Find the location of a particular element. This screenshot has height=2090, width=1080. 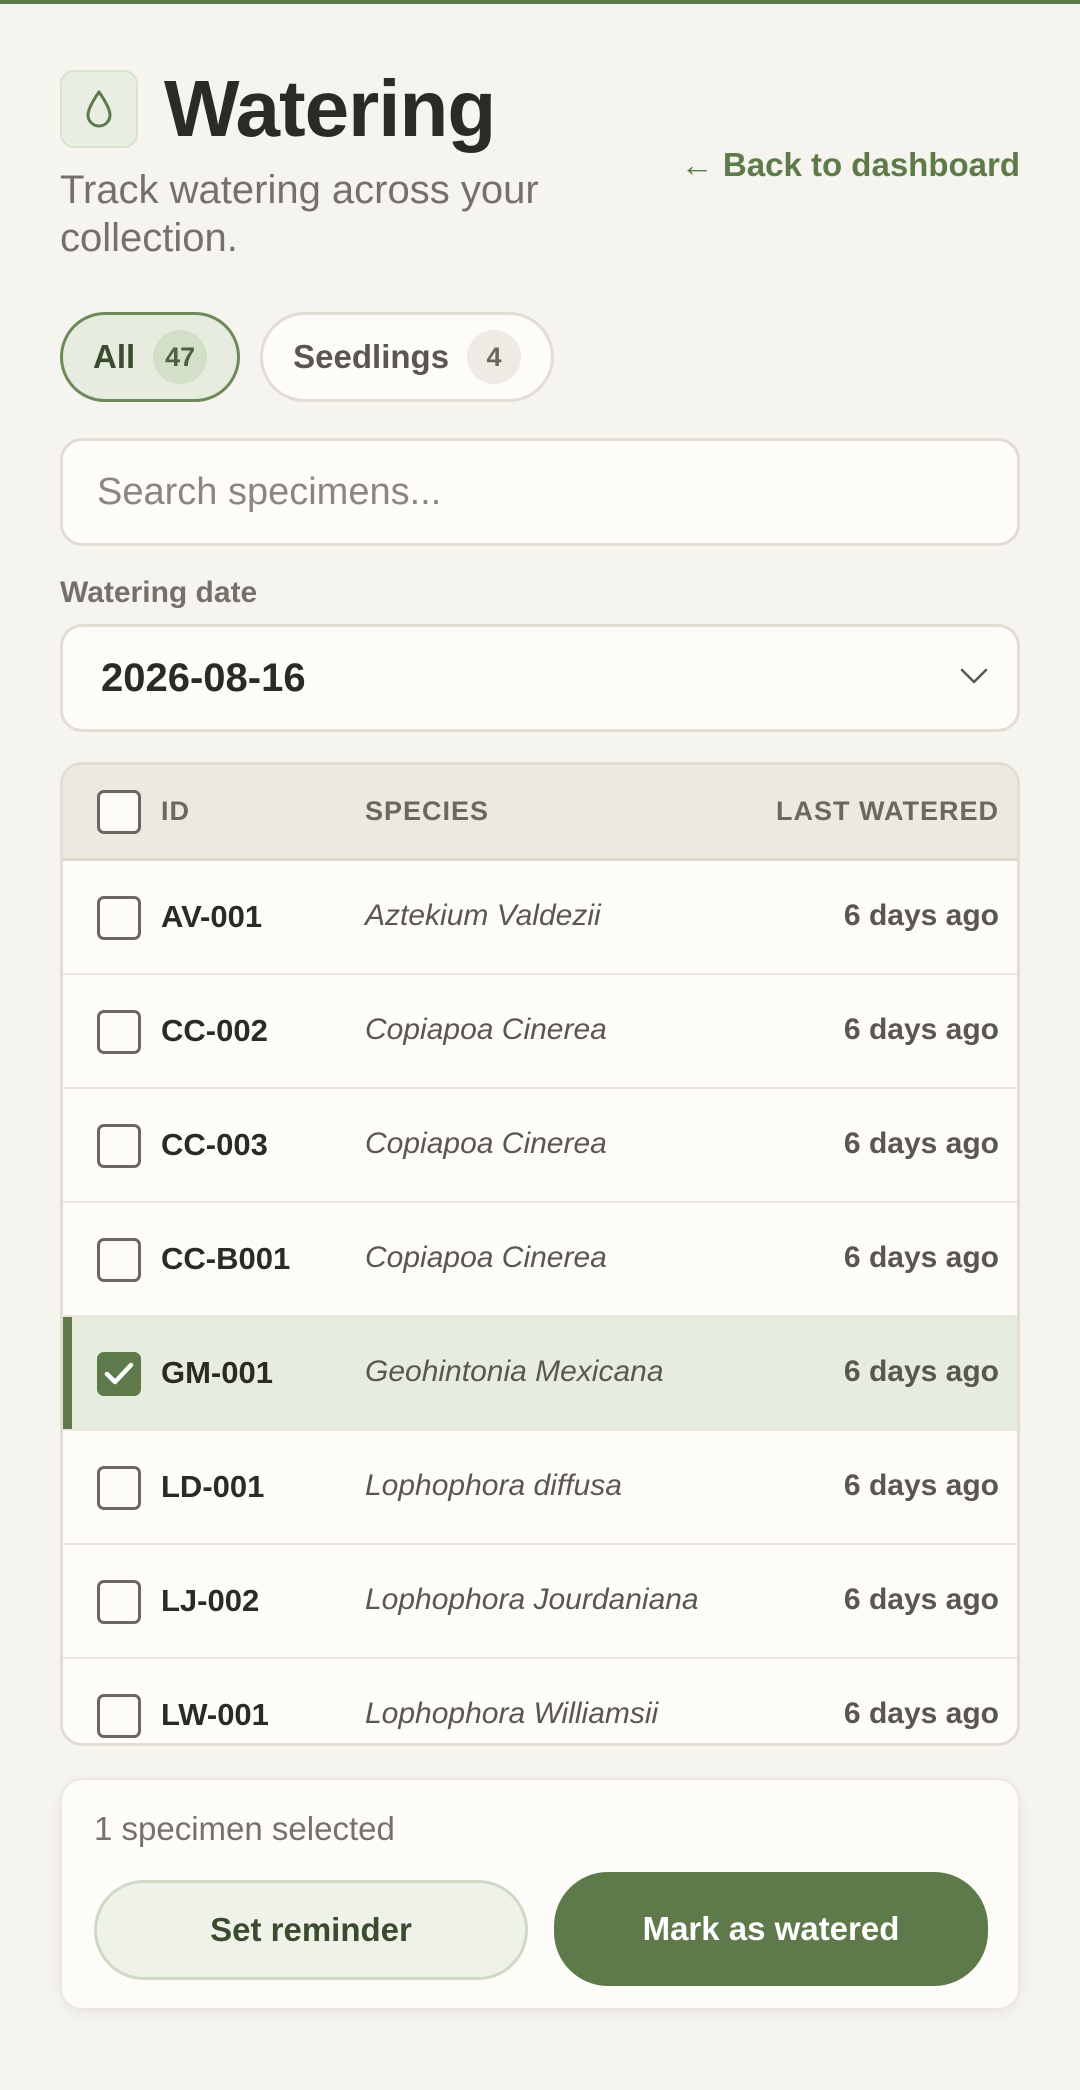

table-row: AV-001 Aztekium Valdezii 6 days ago is located at coordinates (540, 918).